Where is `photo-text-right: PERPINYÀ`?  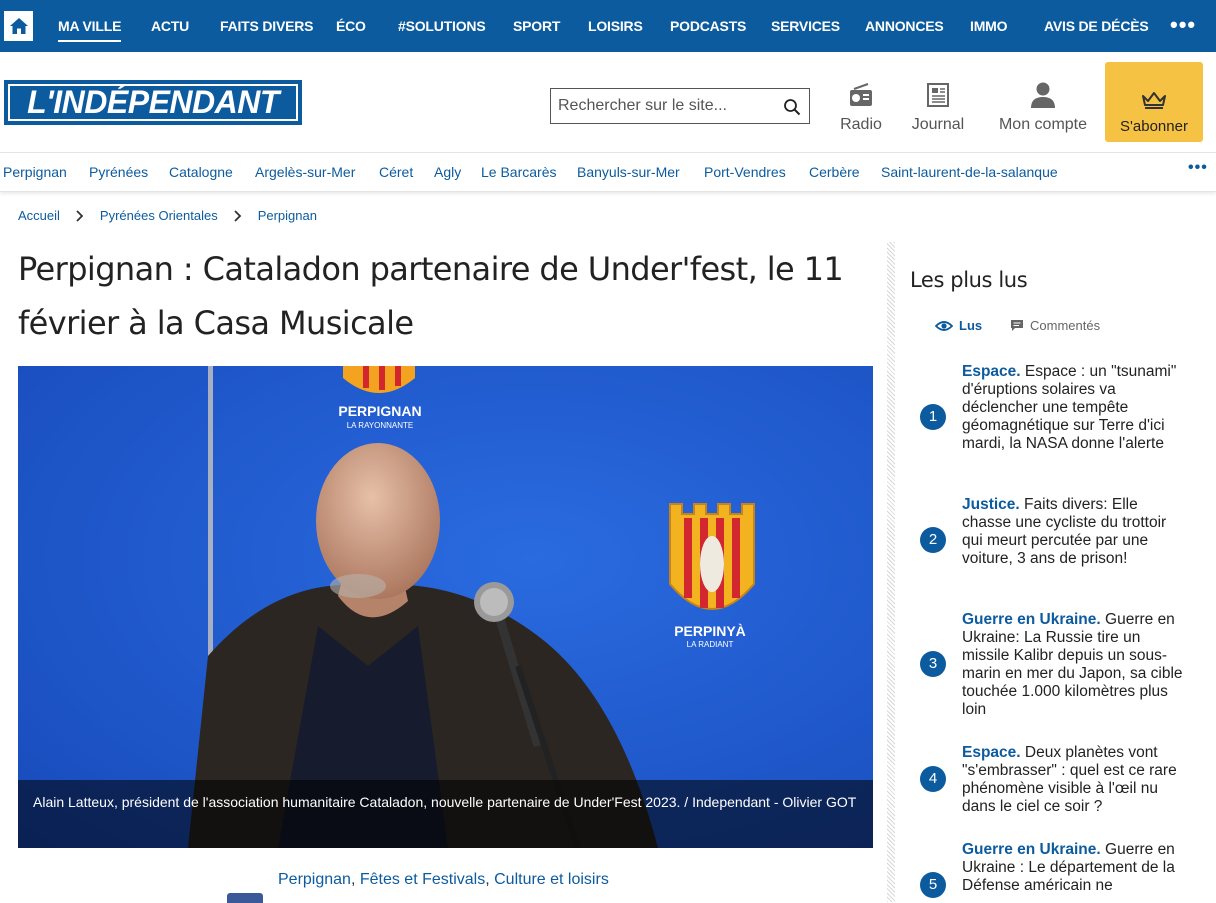 photo-text-right: PERPINYÀ is located at coordinates (710, 631).